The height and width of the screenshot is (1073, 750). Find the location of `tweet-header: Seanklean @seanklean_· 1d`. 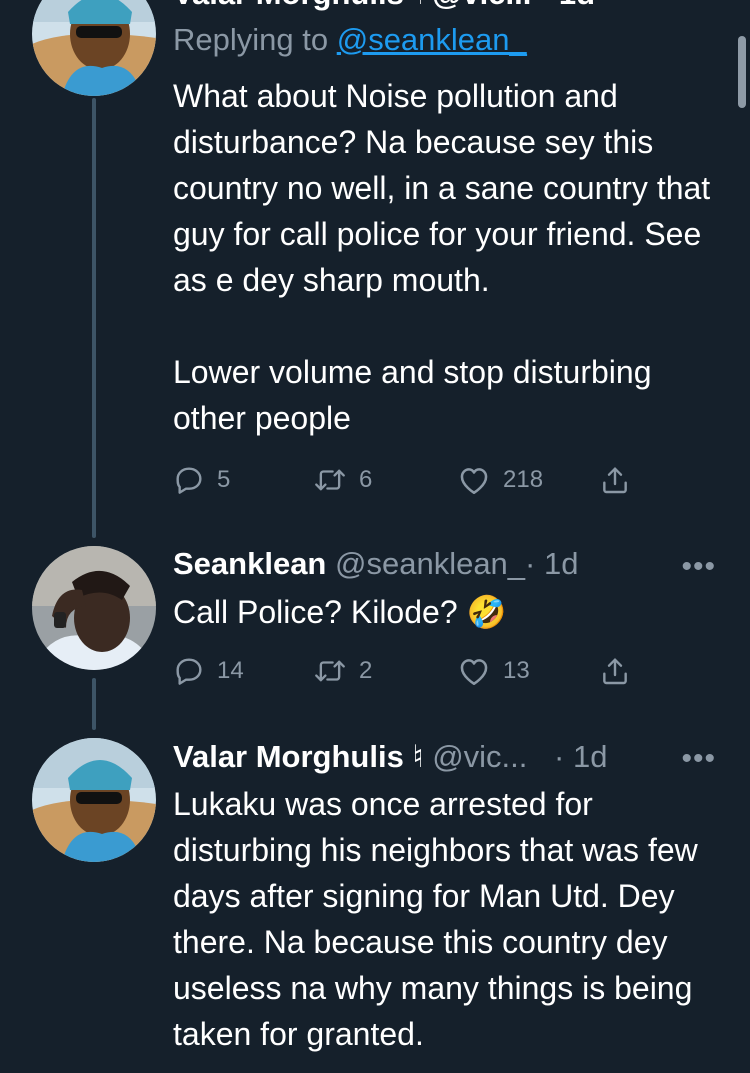

tweet-header: Seanklean @seanklean_· 1d is located at coordinates (375, 564).